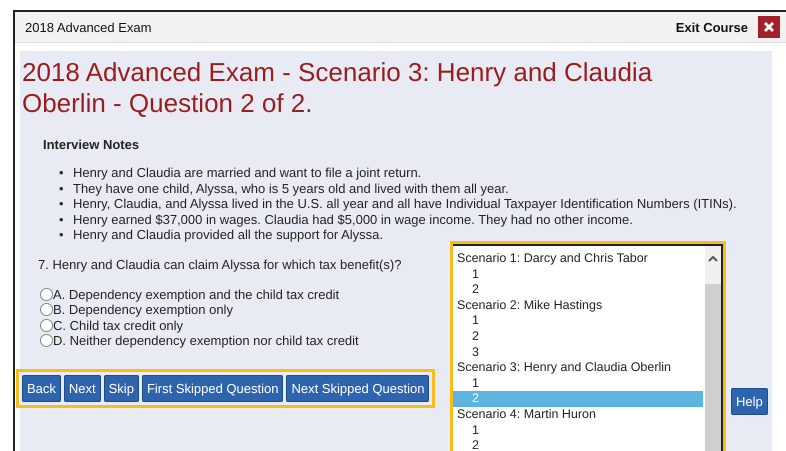  Describe the element at coordinates (713, 259) in the screenshot. I see `chevron-up-icon` at that location.